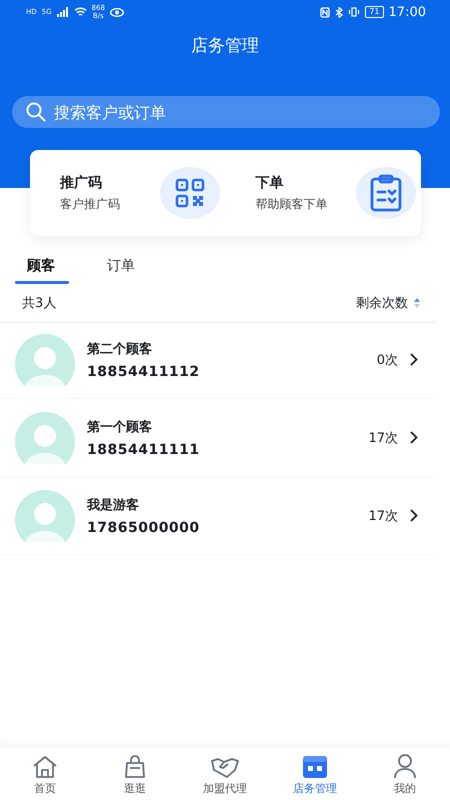  I want to click on shopping-bag-icon, so click(135, 767).